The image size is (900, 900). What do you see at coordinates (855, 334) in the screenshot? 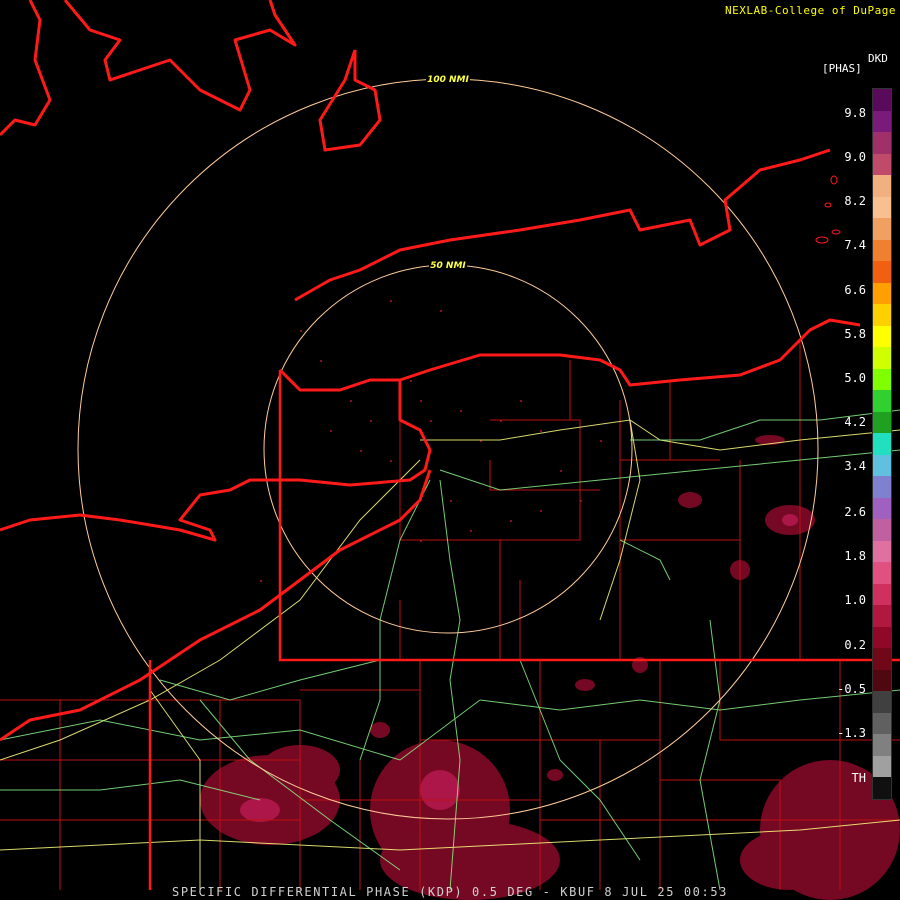
I see `color-scale-tick-label: 5.8` at bounding box center [855, 334].